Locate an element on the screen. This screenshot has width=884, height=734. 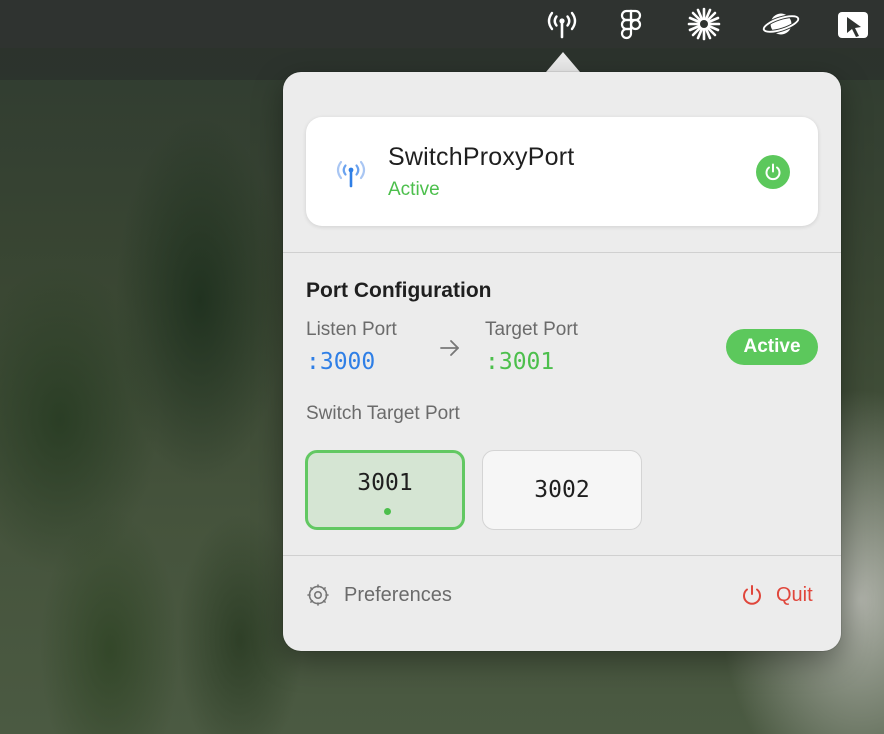
asterisk-icon is located at coordinates (704, 24).